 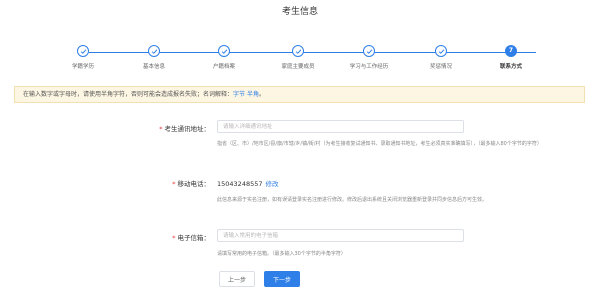 I want to click on step-number: 7, so click(x=511, y=50).